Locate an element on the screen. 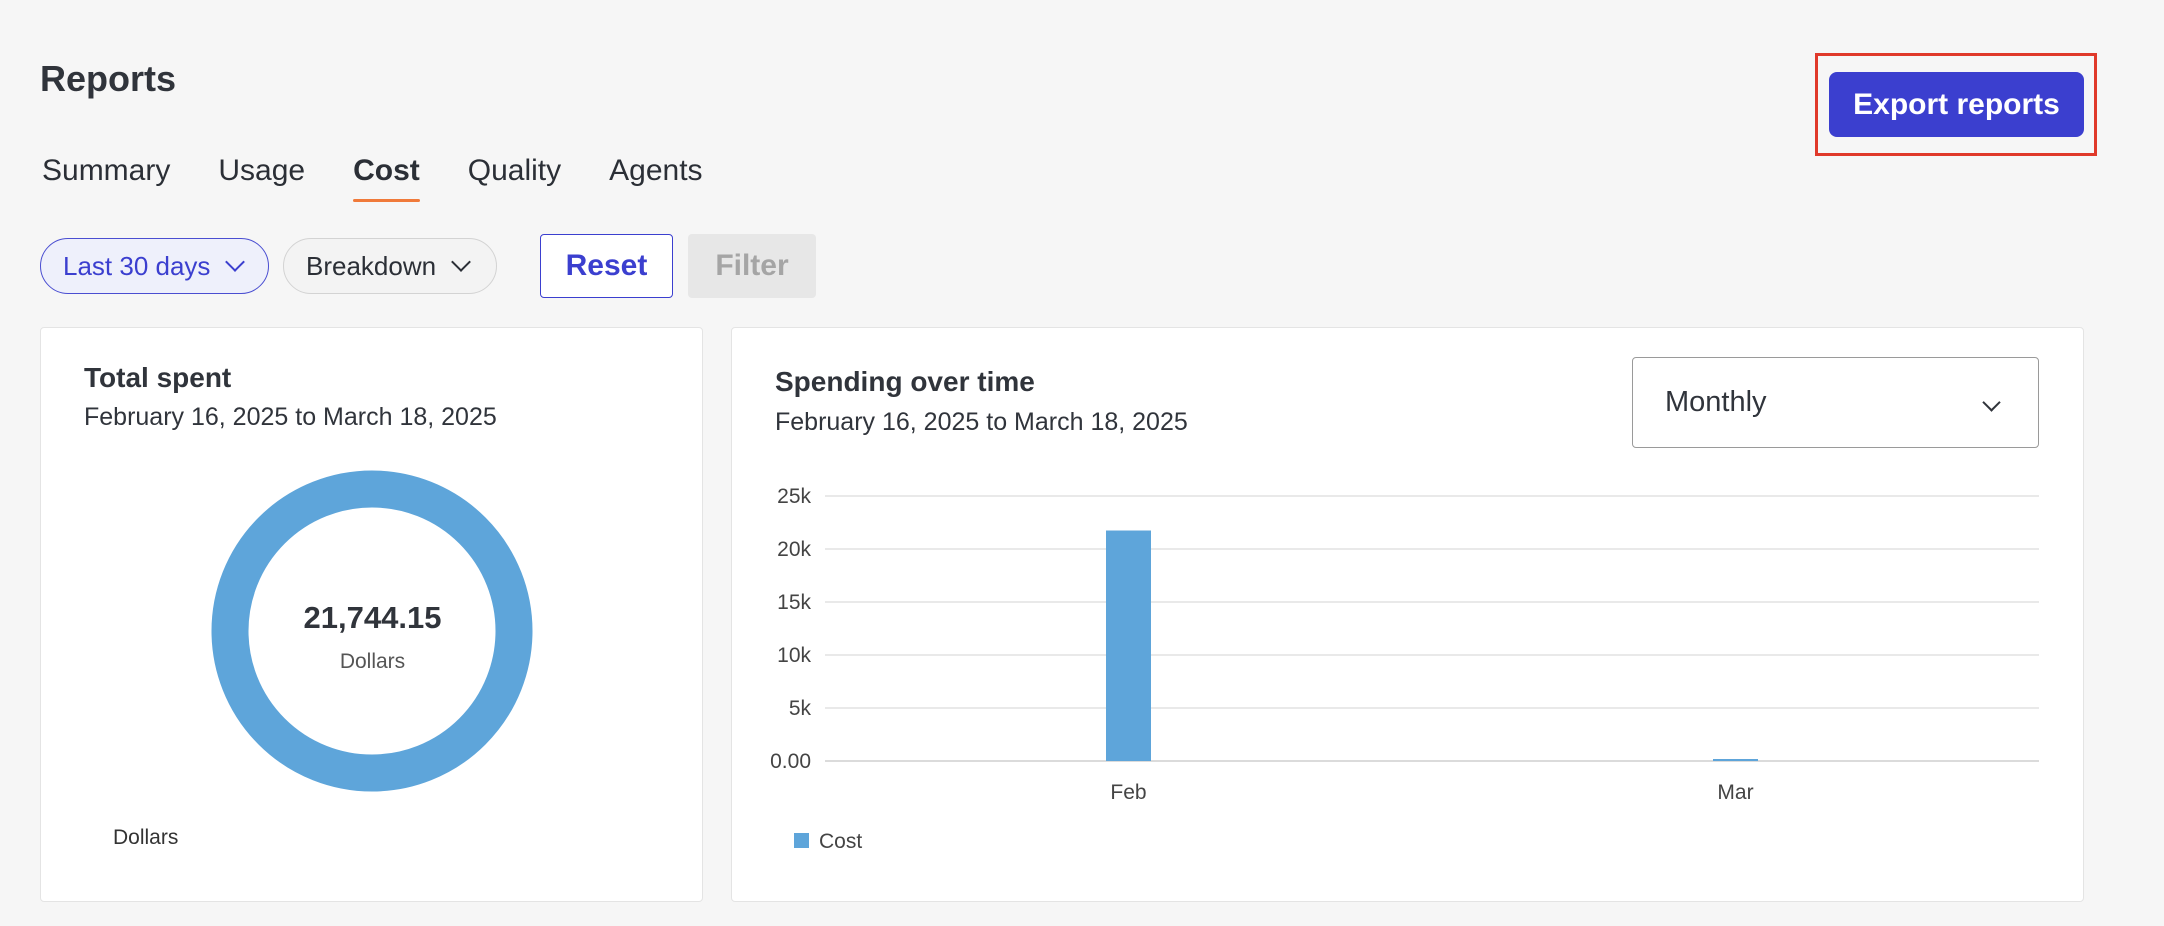 The image size is (2164, 926). breakdown-label: Breakdown is located at coordinates (371, 265).